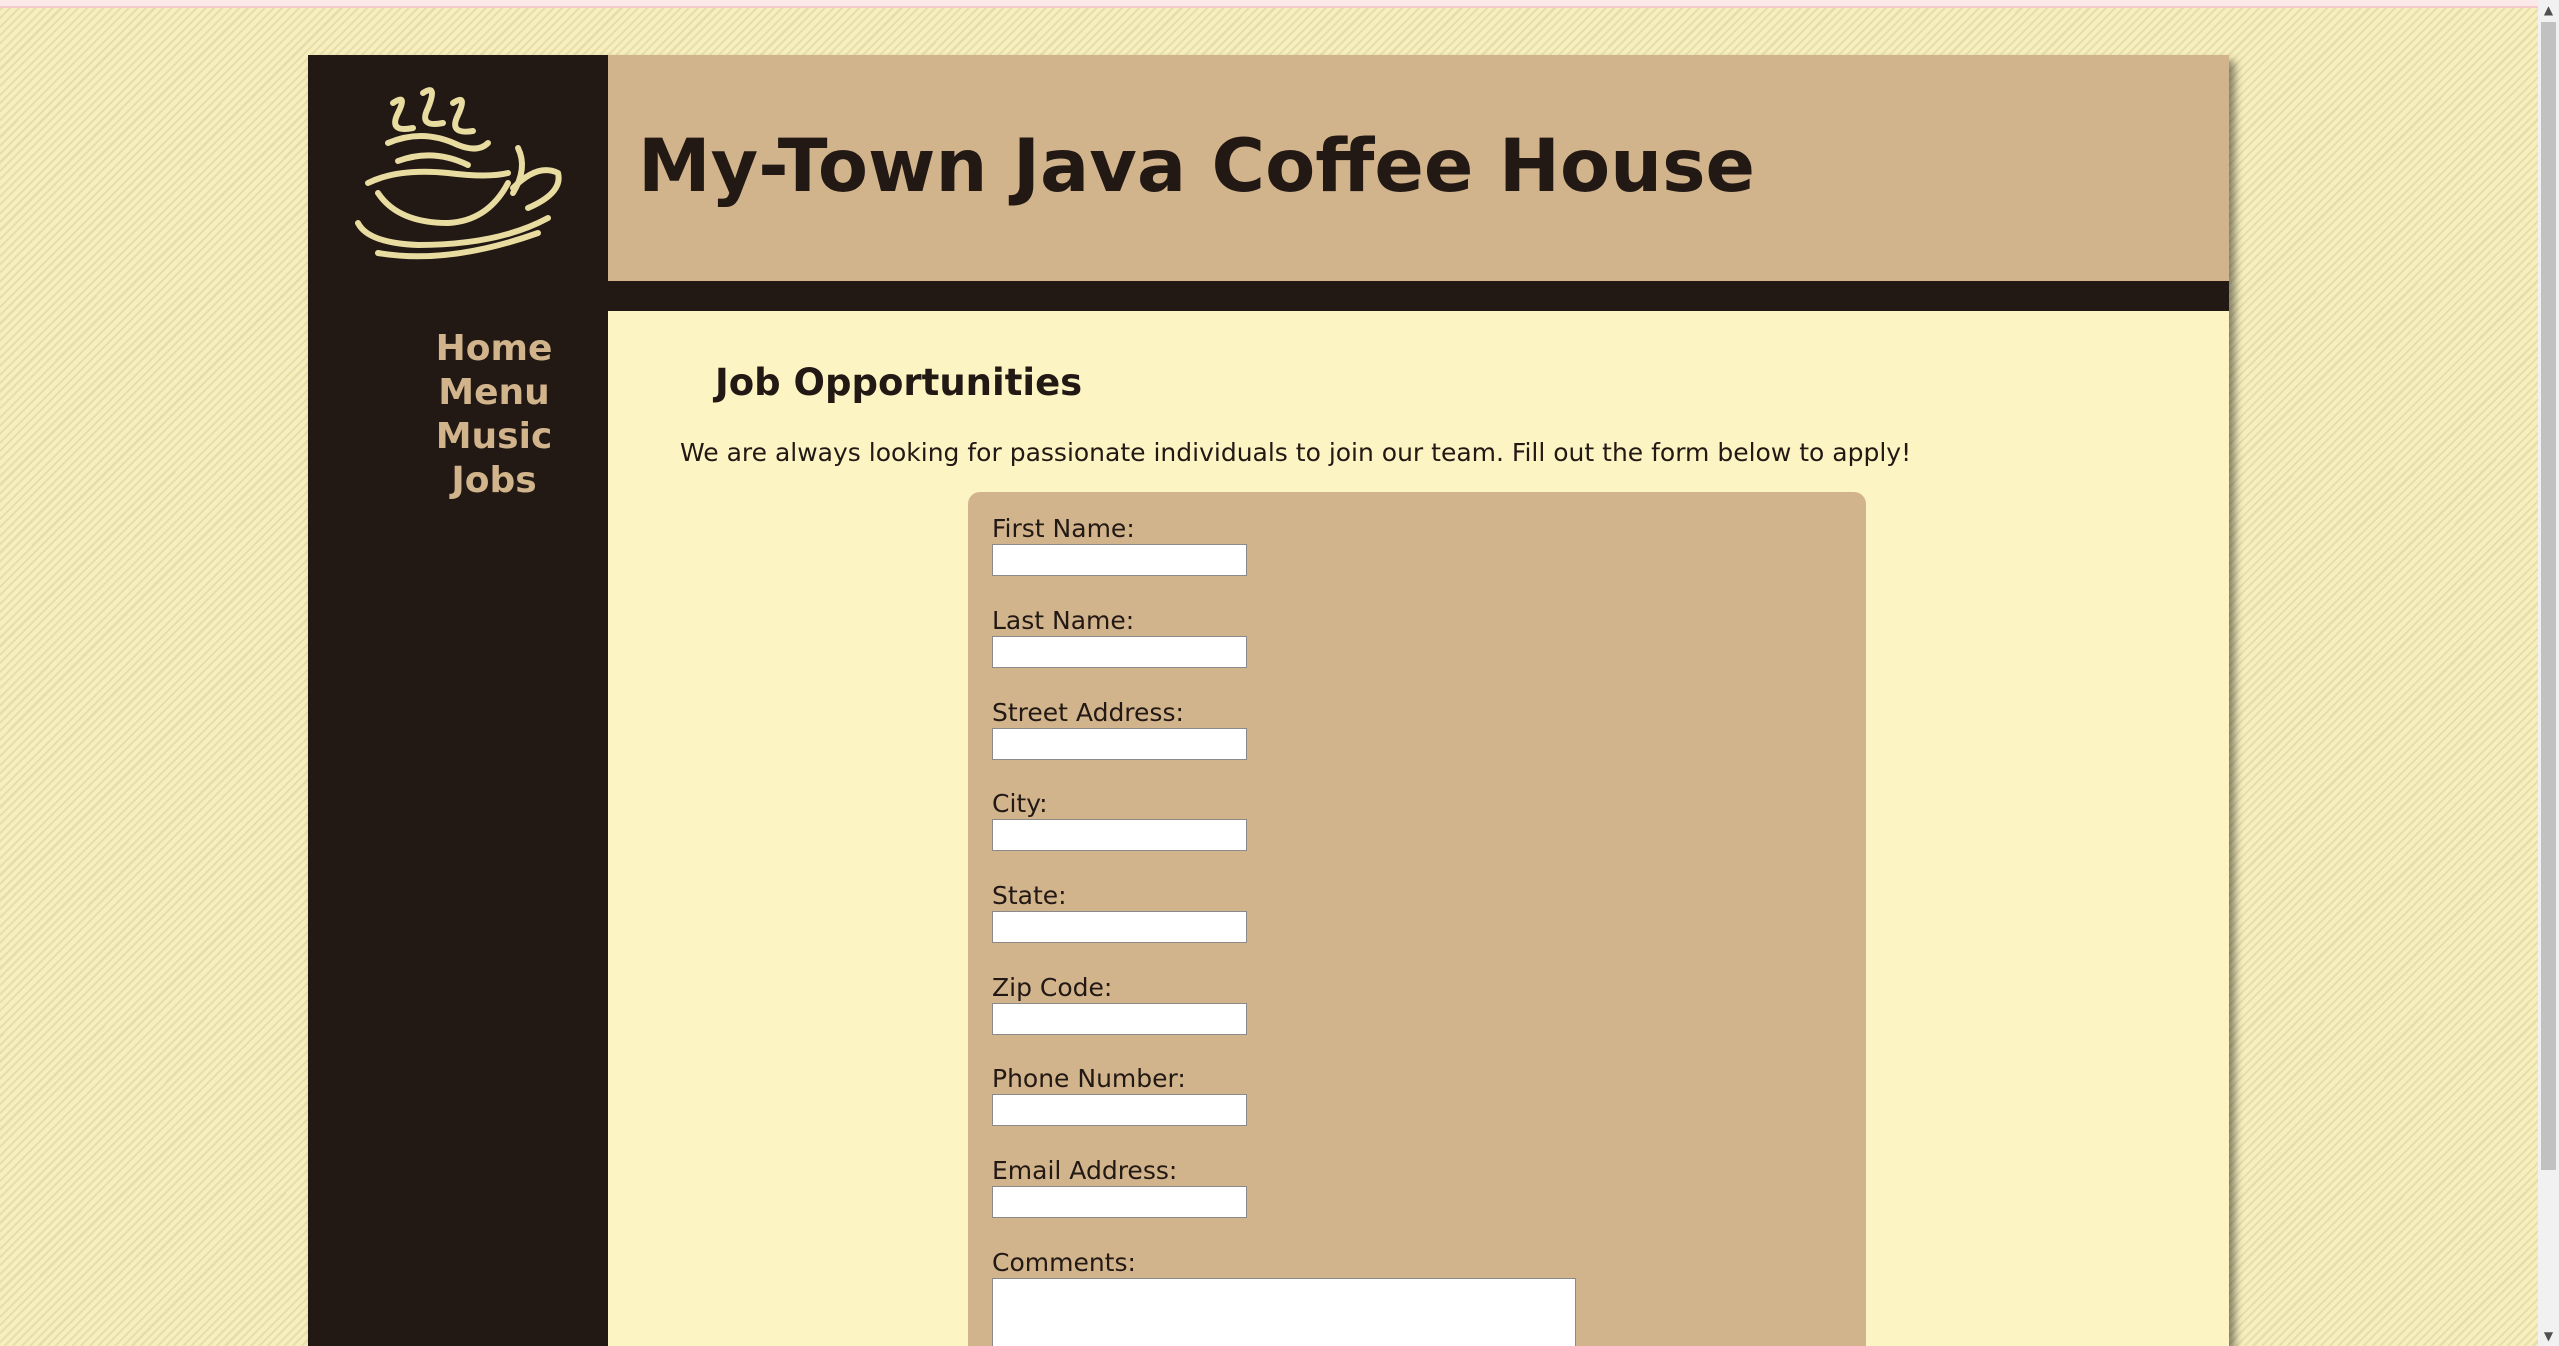  Describe the element at coordinates (1269, 4) in the screenshot. I see `browser-top-edge` at that location.